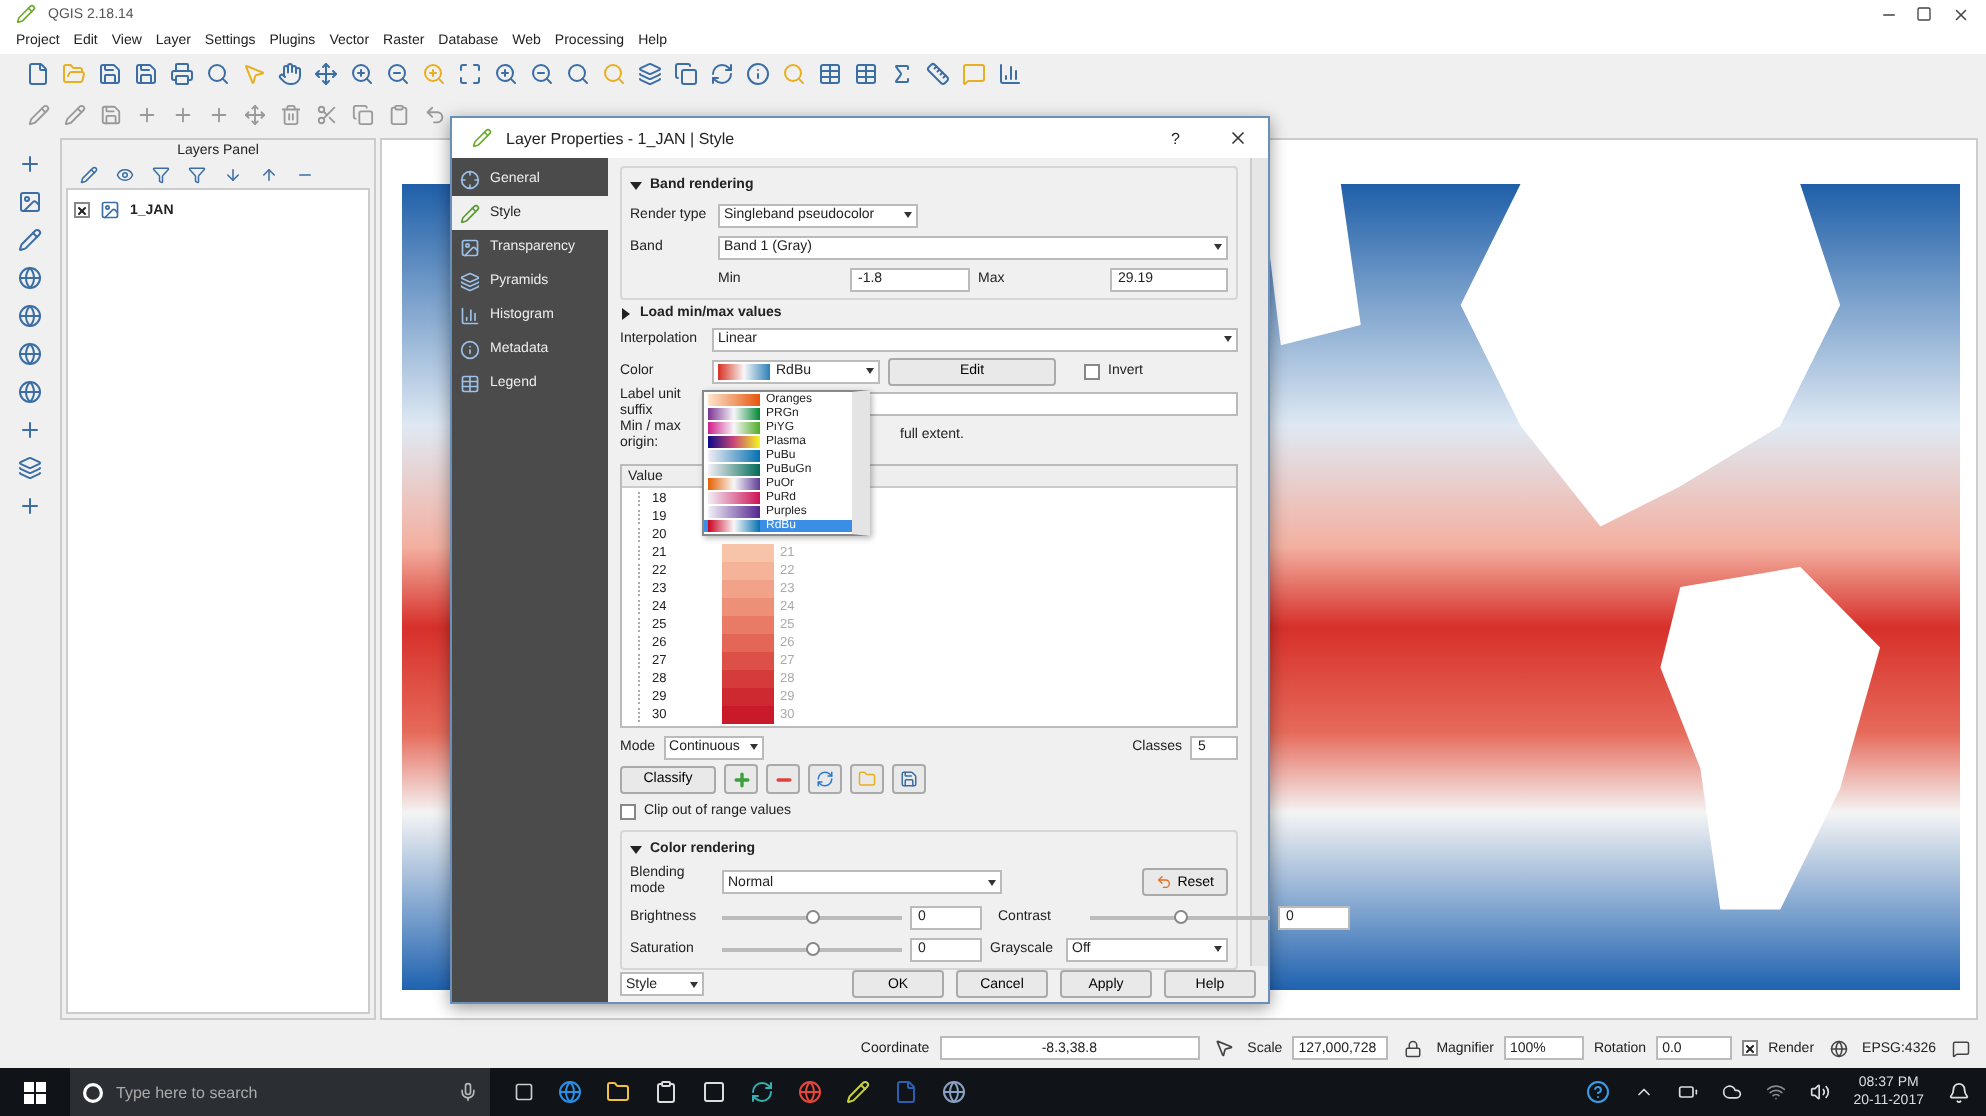 The width and height of the screenshot is (1986, 1116). What do you see at coordinates (35, 1092) in the screenshot?
I see `windows-start-icon` at bounding box center [35, 1092].